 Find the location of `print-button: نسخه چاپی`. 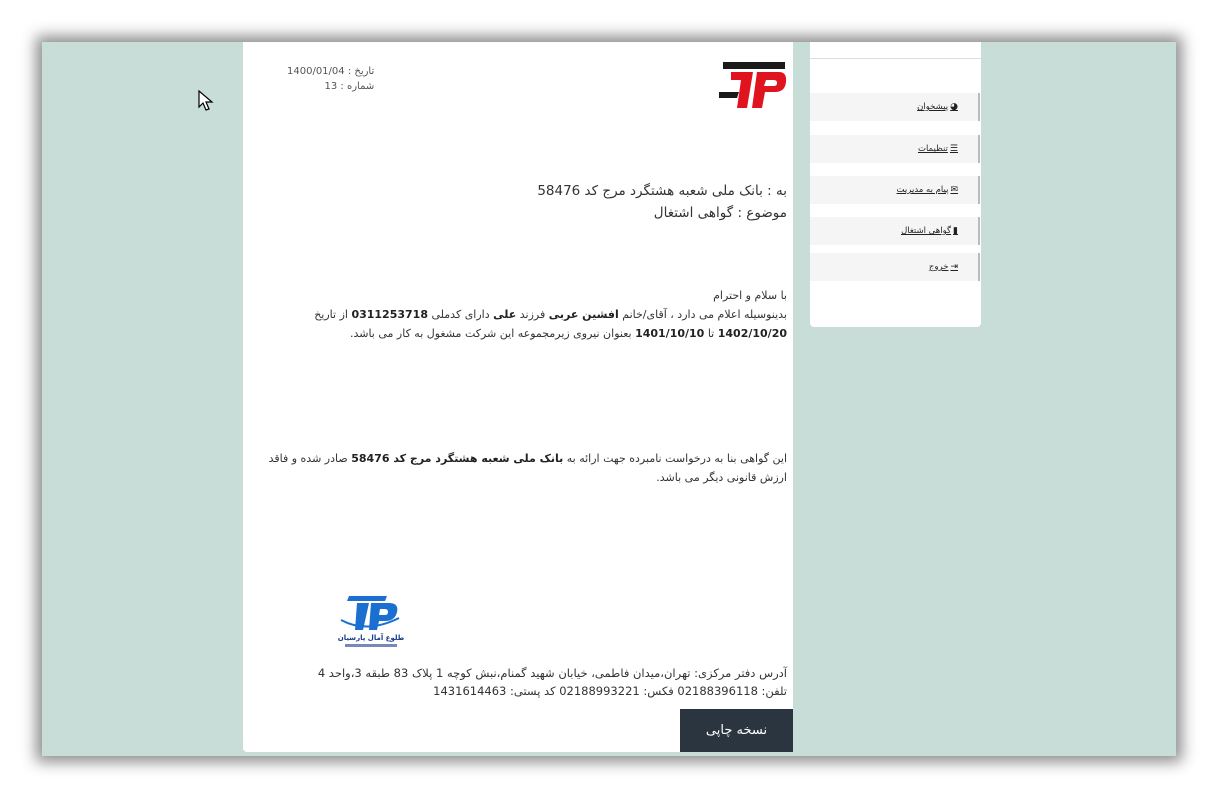

print-button: نسخه چاپی is located at coordinates (736, 730).